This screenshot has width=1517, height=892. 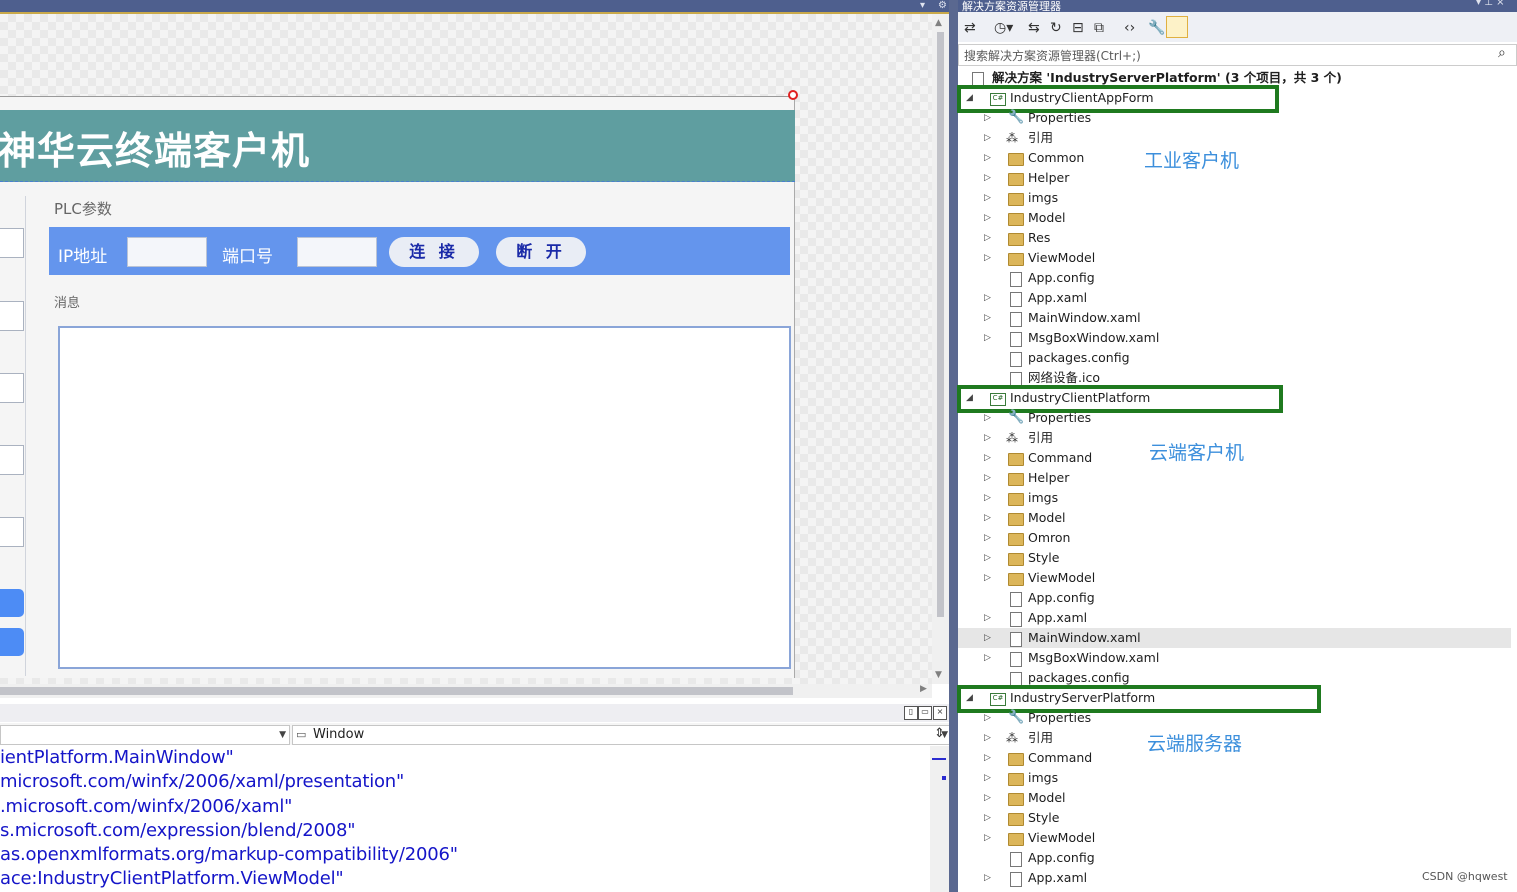 I want to click on code-line: ientPlatform.MainWindow", so click(x=117, y=757).